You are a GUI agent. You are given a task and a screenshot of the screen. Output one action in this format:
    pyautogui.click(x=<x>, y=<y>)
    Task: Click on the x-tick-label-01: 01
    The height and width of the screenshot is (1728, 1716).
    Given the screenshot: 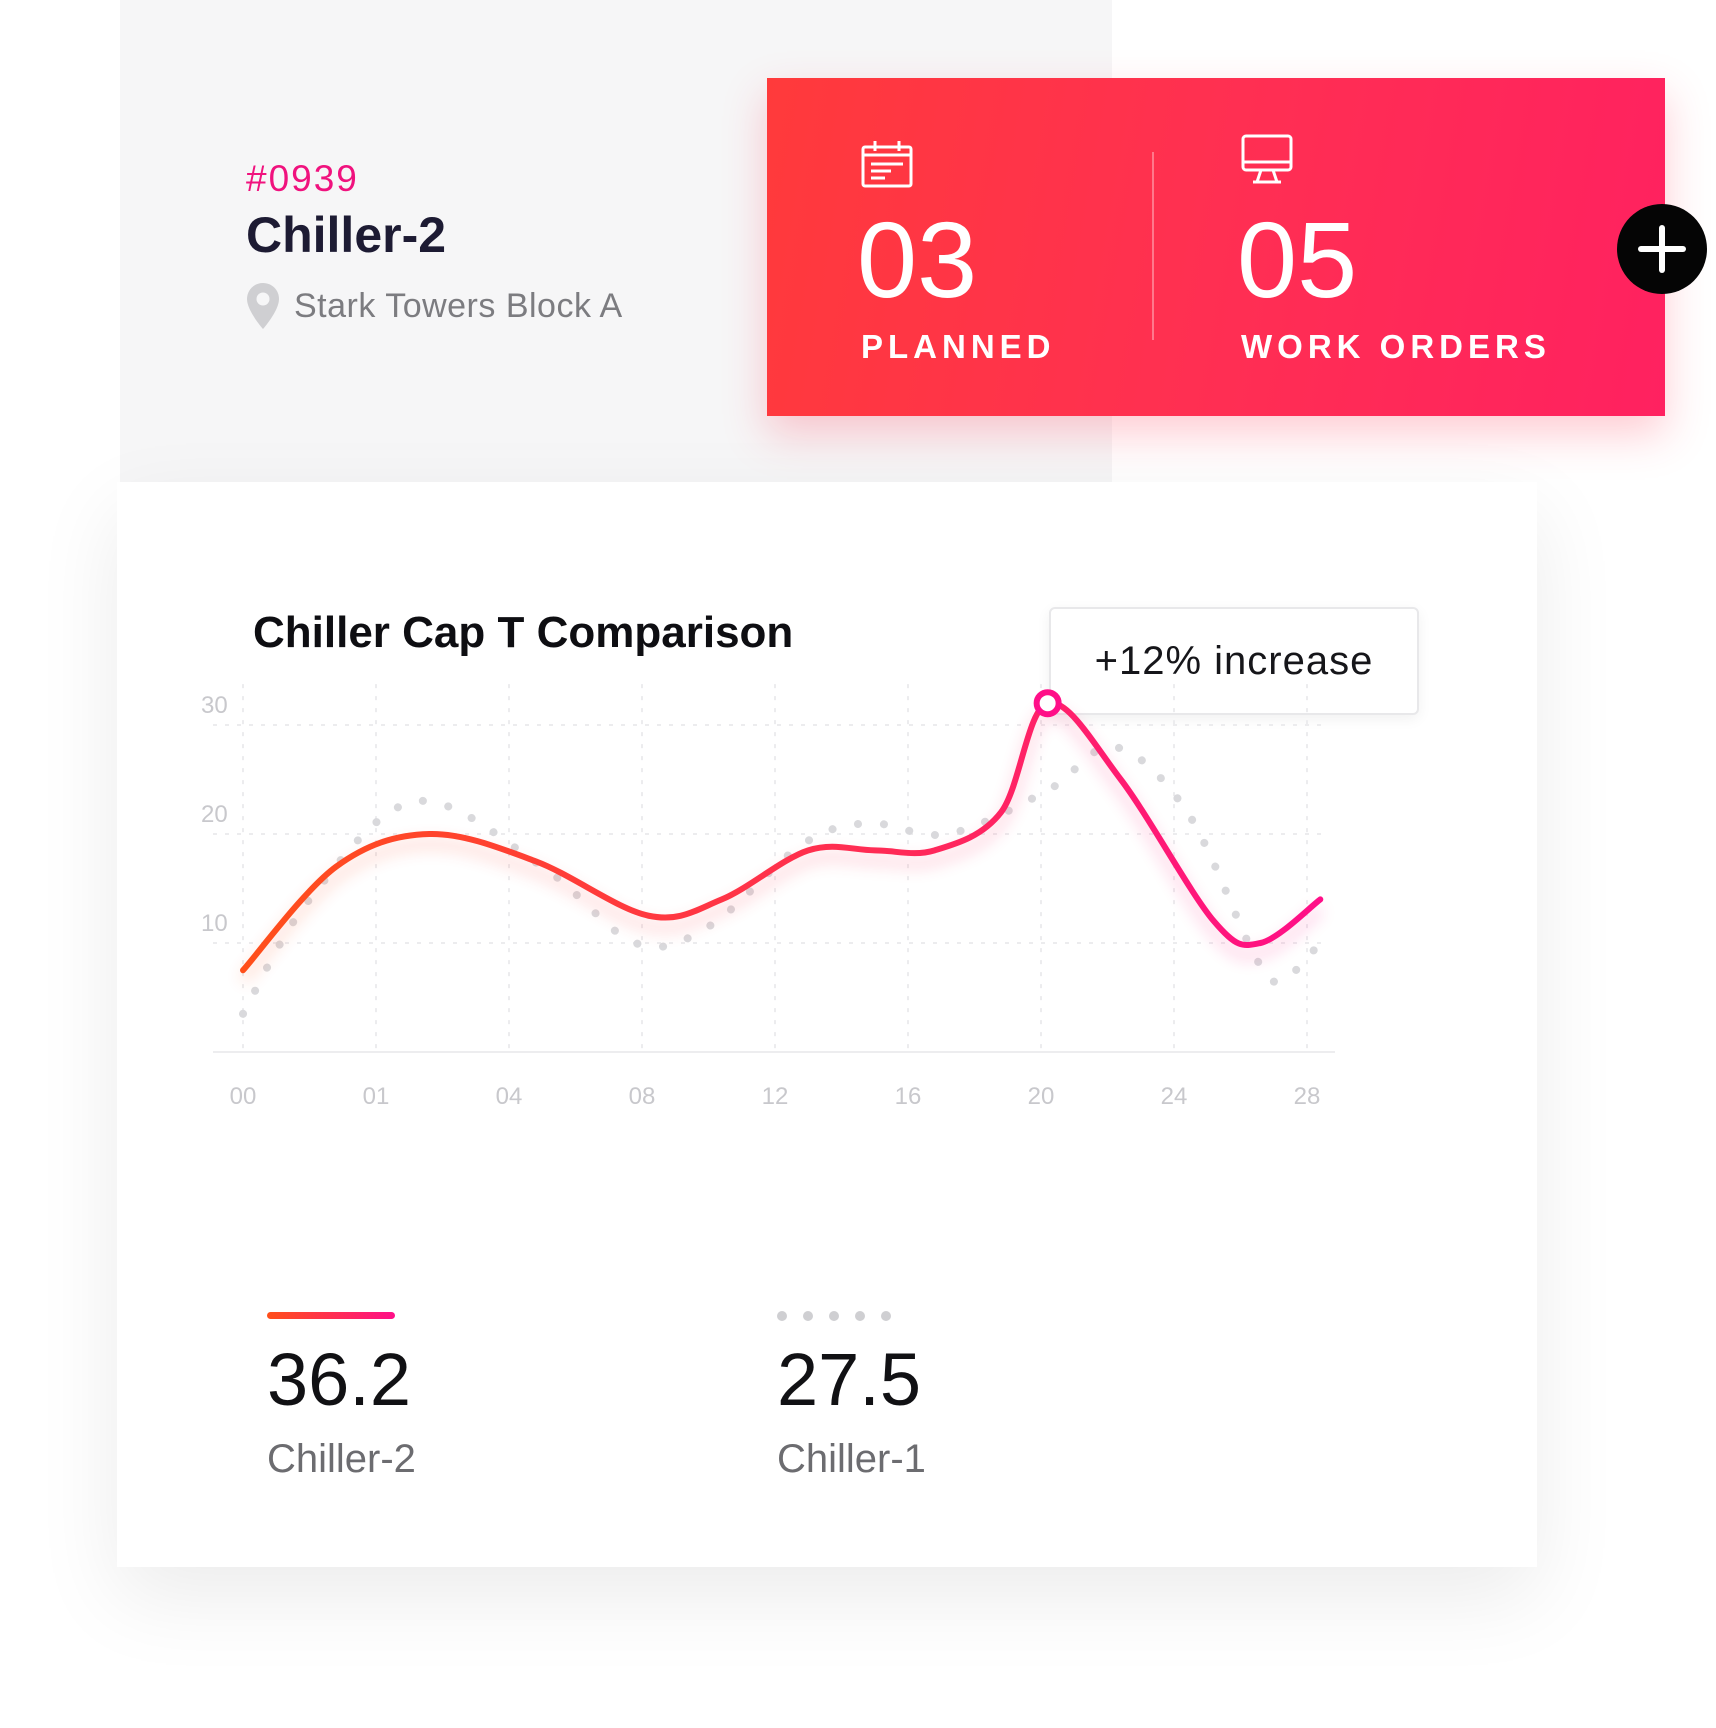 What is the action you would take?
    pyautogui.click(x=376, y=1096)
    